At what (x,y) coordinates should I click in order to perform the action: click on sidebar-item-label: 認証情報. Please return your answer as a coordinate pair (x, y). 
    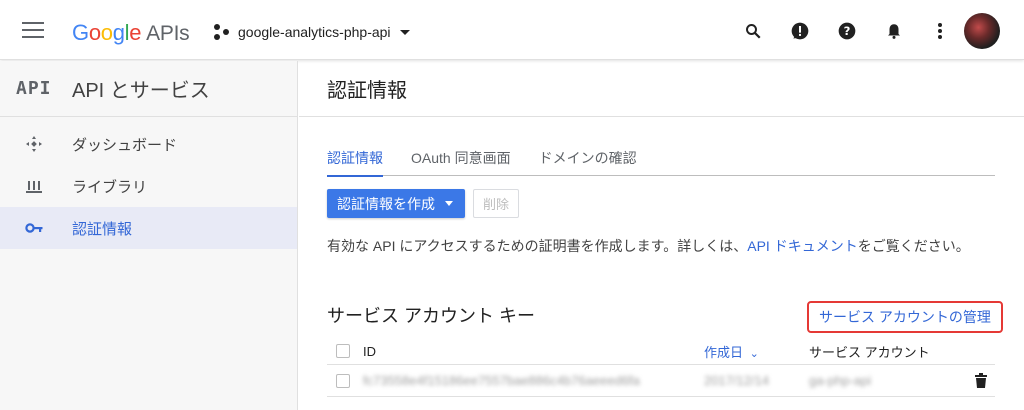
    Looking at the image, I should click on (102, 229).